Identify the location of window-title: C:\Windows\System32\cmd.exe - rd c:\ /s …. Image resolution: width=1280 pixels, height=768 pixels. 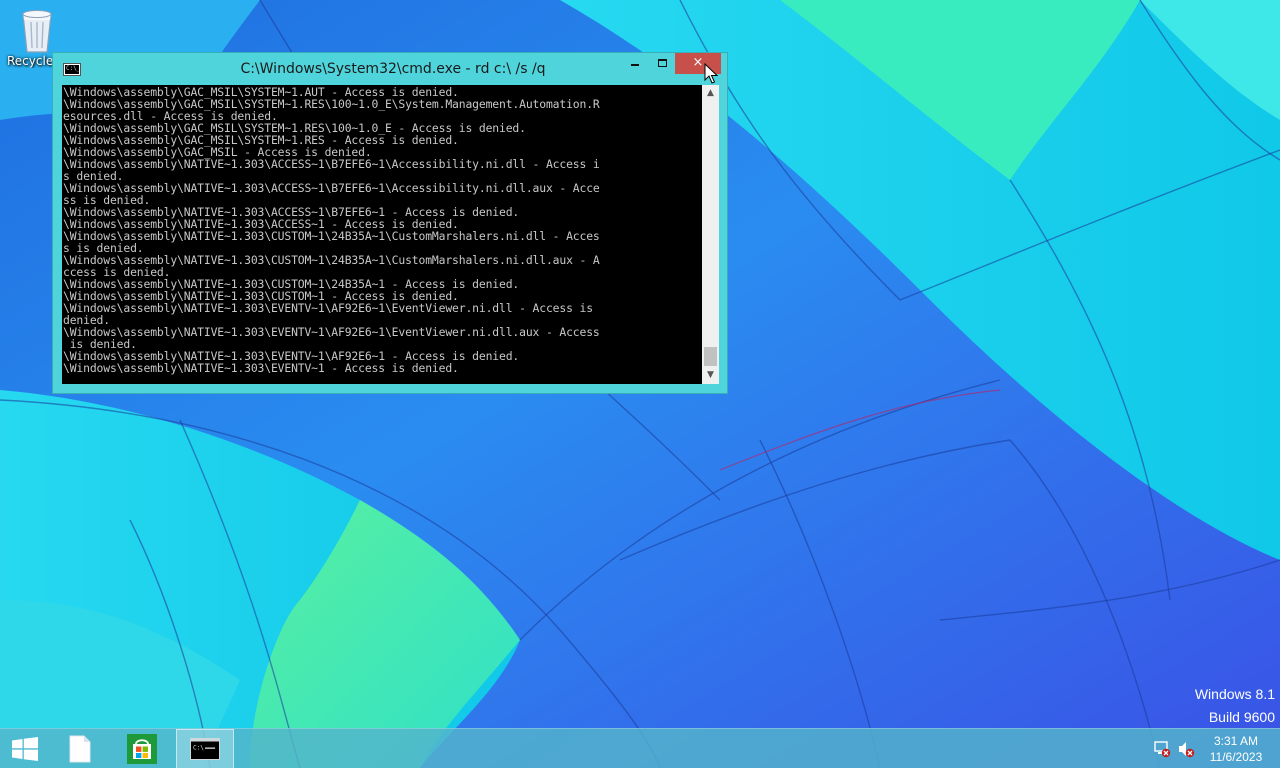
(393, 69).